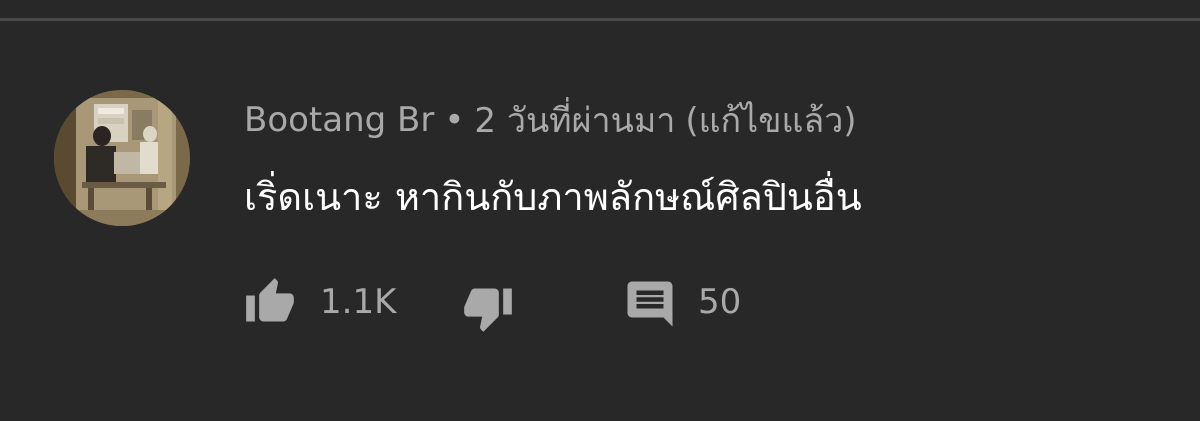  I want to click on avatar, so click(122, 158).